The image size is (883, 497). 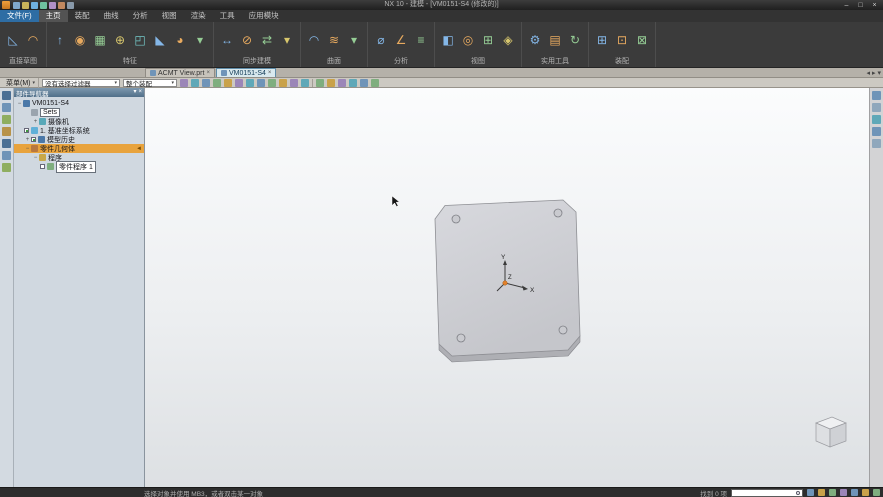 What do you see at coordinates (195, 82) in the screenshot?
I see `snap-endpoint-icon` at bounding box center [195, 82].